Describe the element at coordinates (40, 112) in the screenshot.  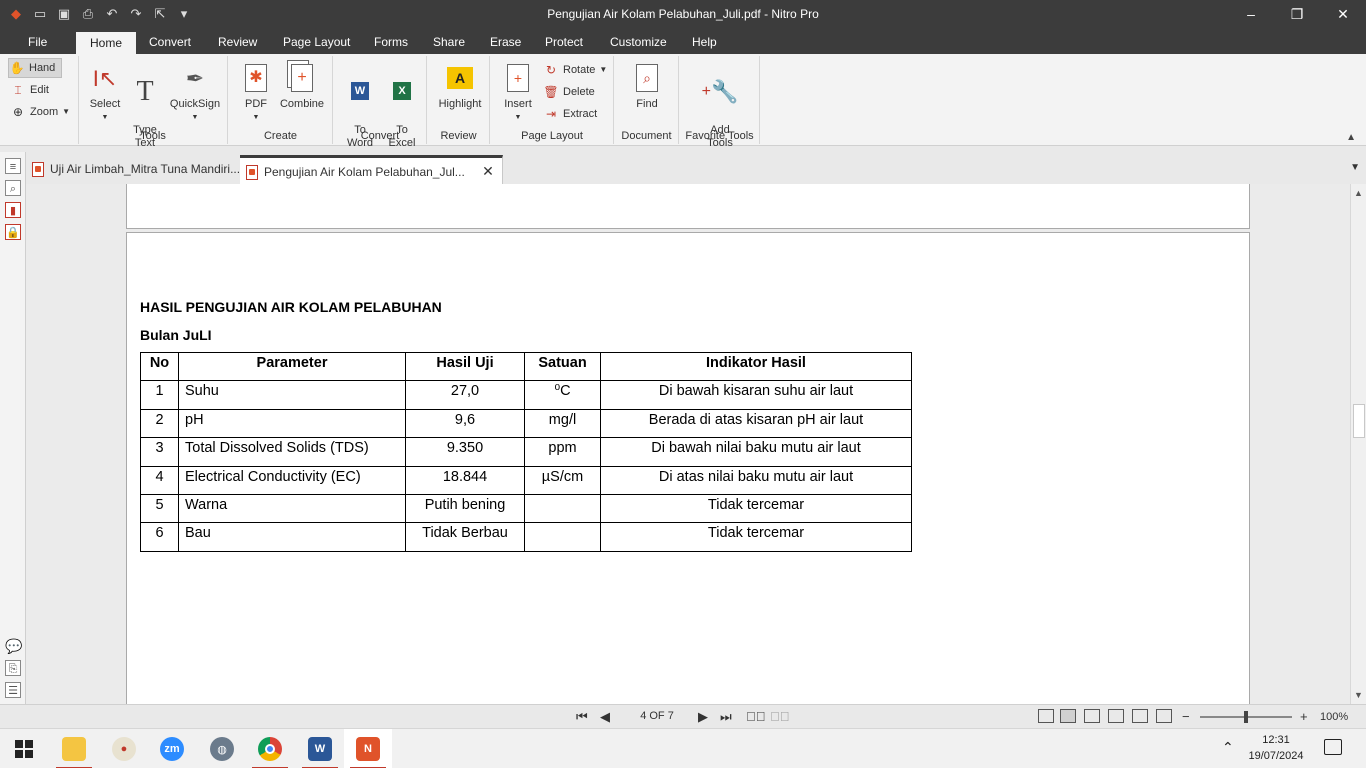
I see `zoom-button: ⊕ Zoom ▼` at that location.